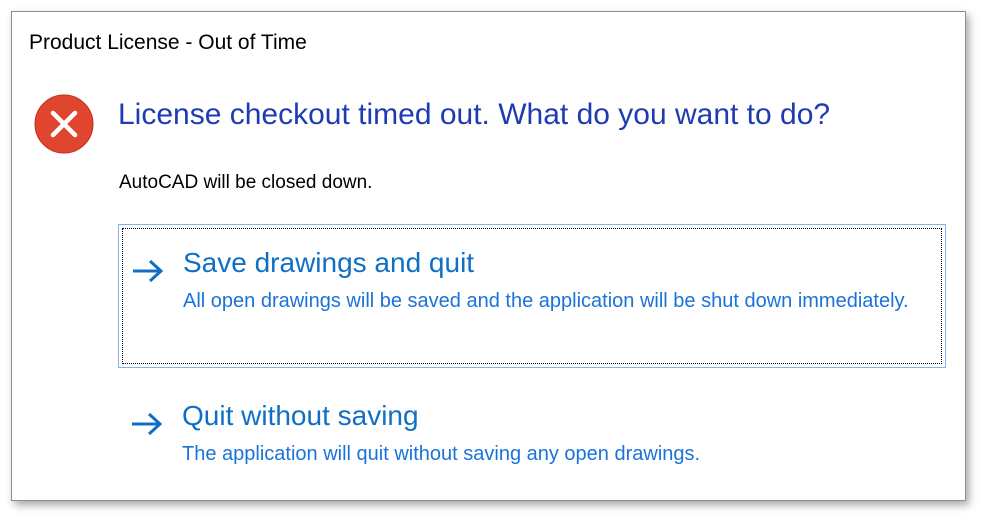 Image resolution: width=988 pixels, height=522 pixels. Describe the element at coordinates (246, 182) in the screenshot. I see `content-text: AutoCAD will be closed down.` at that location.